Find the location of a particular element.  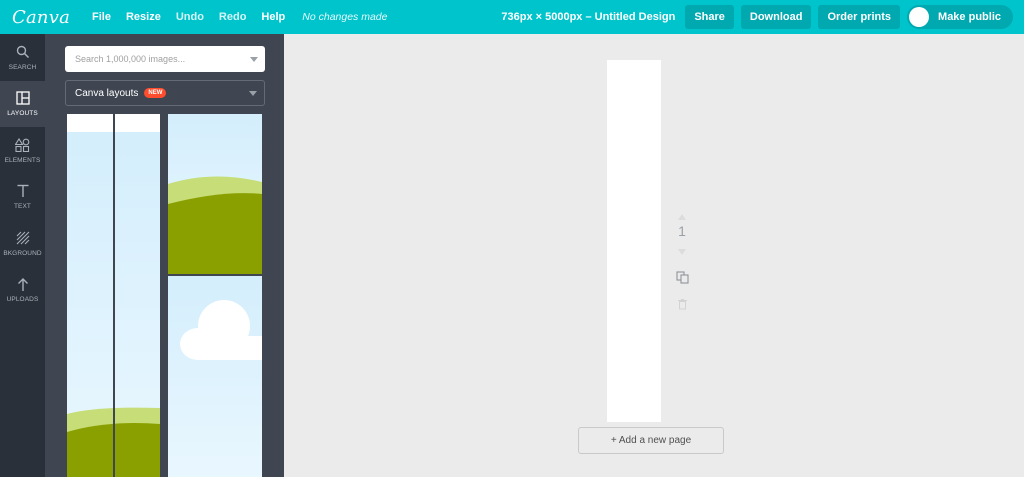

sidebar-item-label: TEXT is located at coordinates (22, 207).